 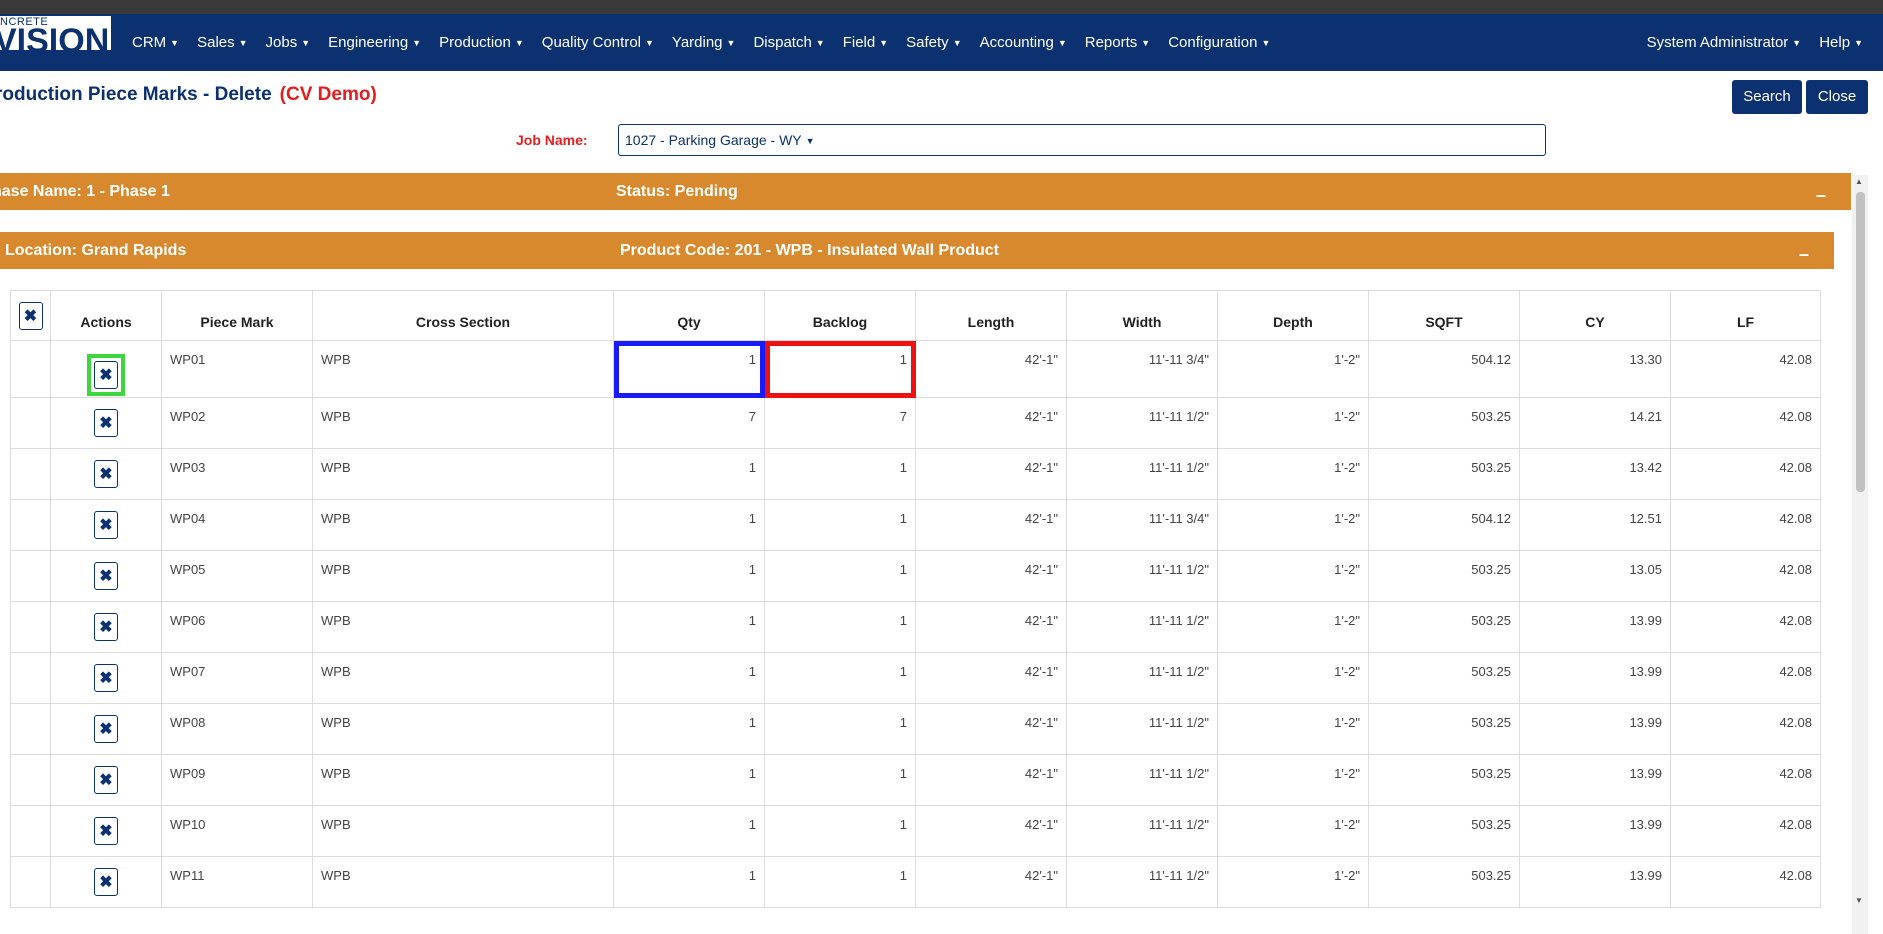 What do you see at coordinates (689, 423) in the screenshot?
I see `cell-qty: 7` at bounding box center [689, 423].